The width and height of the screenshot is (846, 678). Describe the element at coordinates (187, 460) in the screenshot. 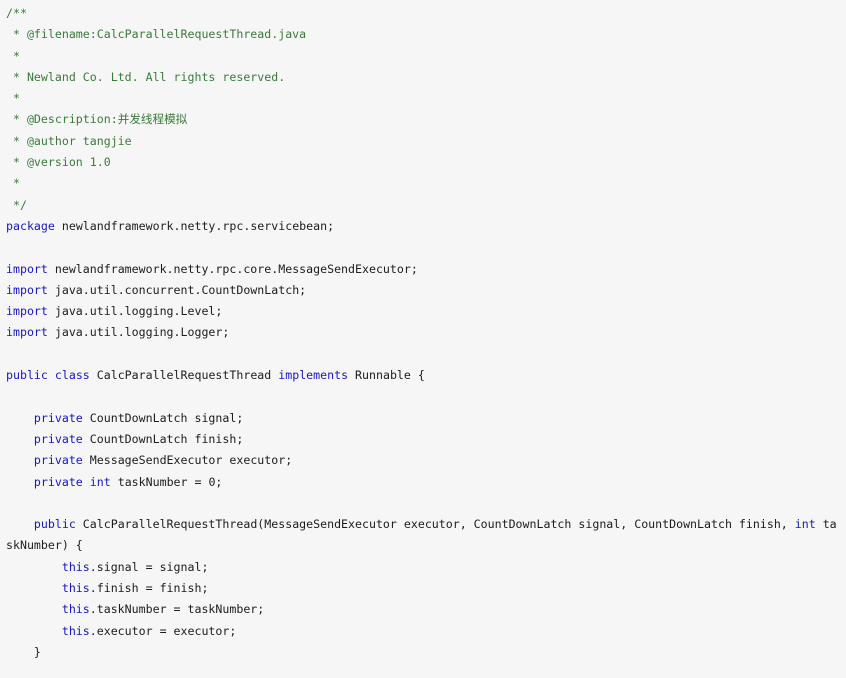

I see `plain-token: MessageSendExecutor executor;` at that location.